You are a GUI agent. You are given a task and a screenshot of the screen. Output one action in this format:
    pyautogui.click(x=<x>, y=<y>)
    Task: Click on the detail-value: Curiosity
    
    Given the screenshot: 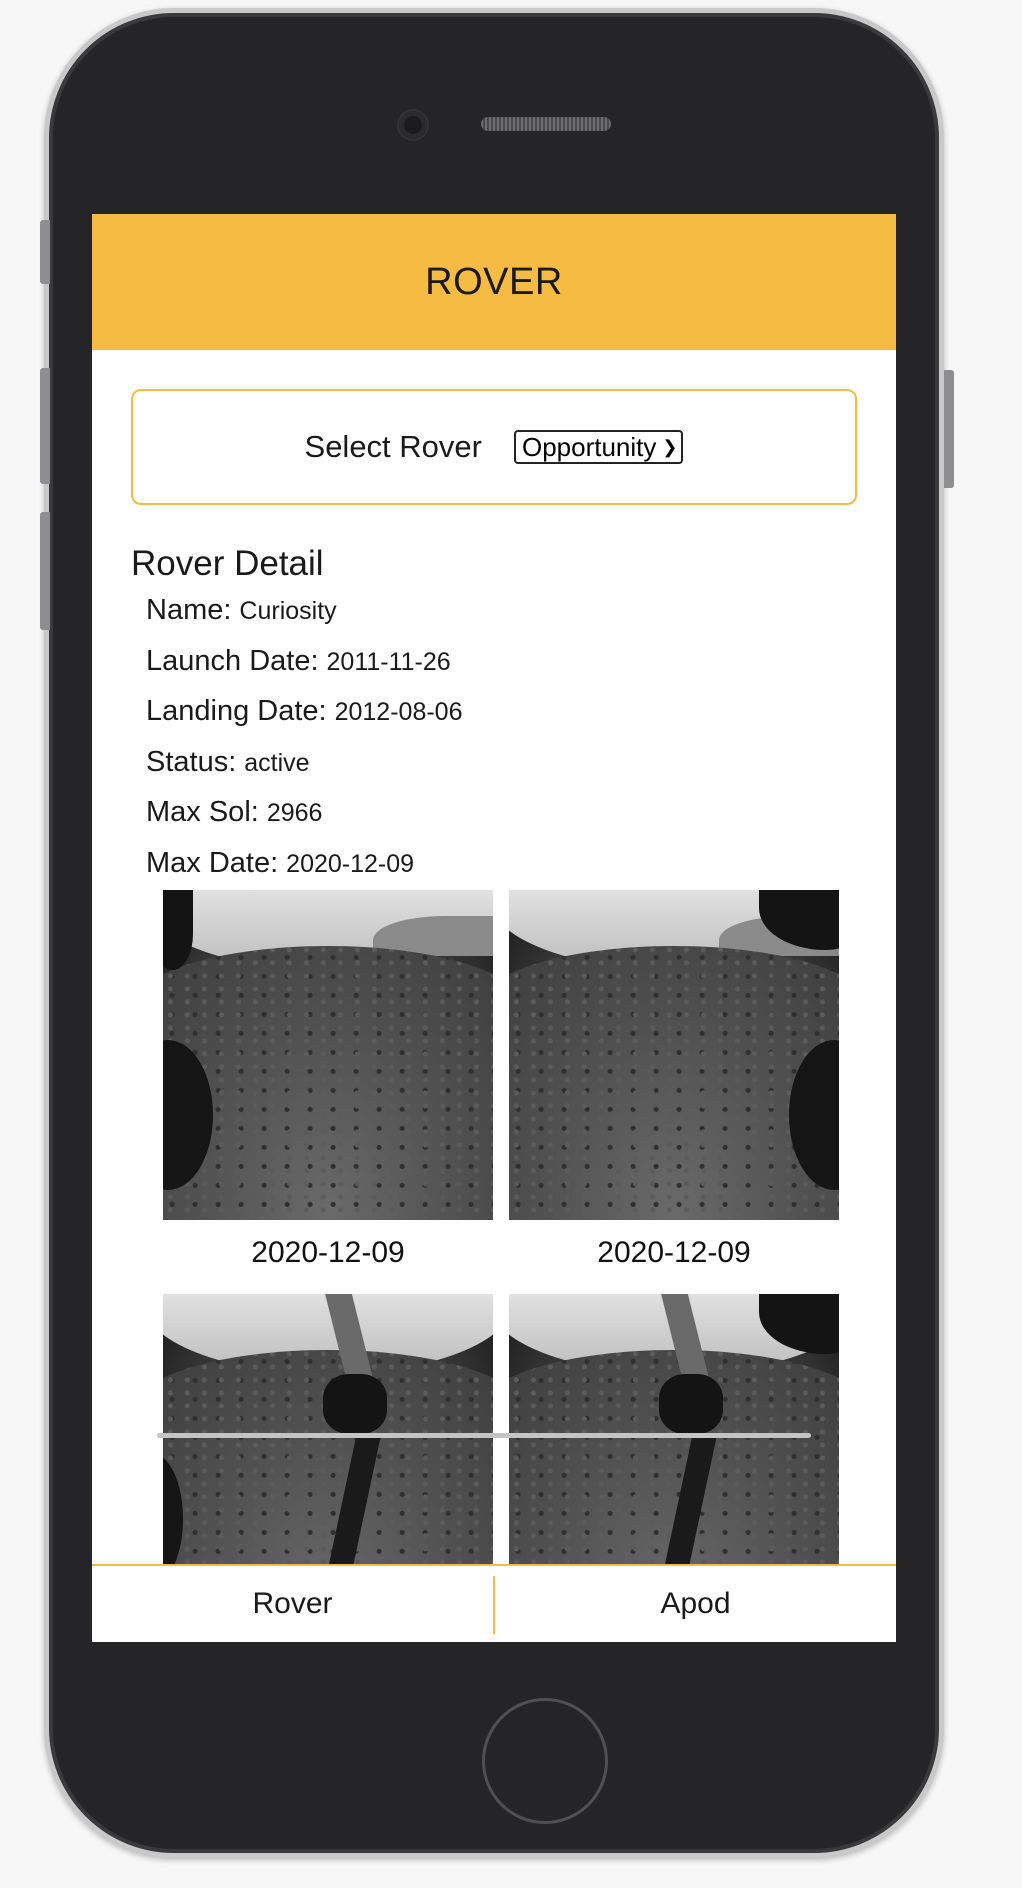 What is the action you would take?
    pyautogui.click(x=288, y=611)
    